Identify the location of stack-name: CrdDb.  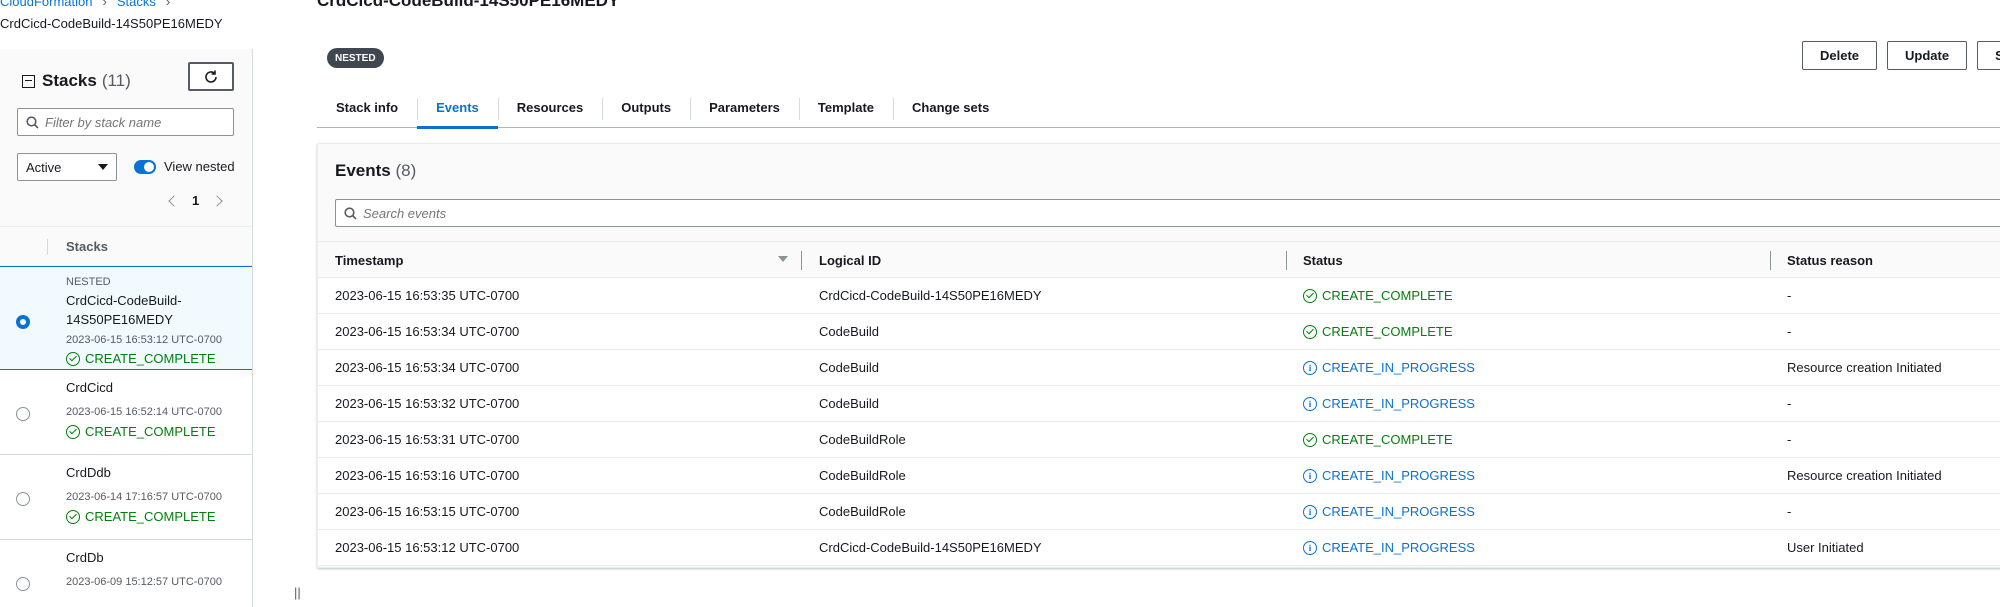
(156, 557).